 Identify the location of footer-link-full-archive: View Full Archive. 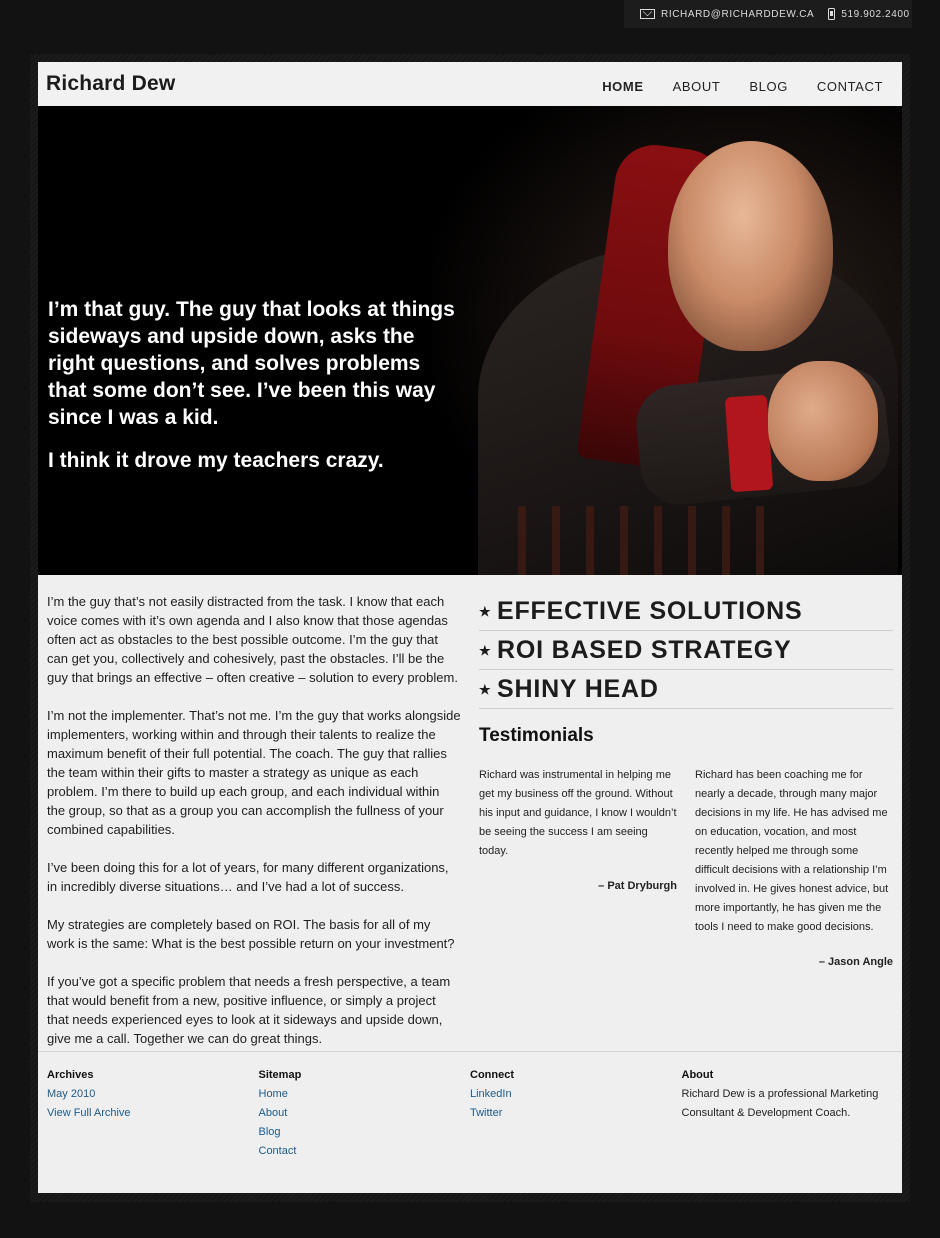
(153, 1113).